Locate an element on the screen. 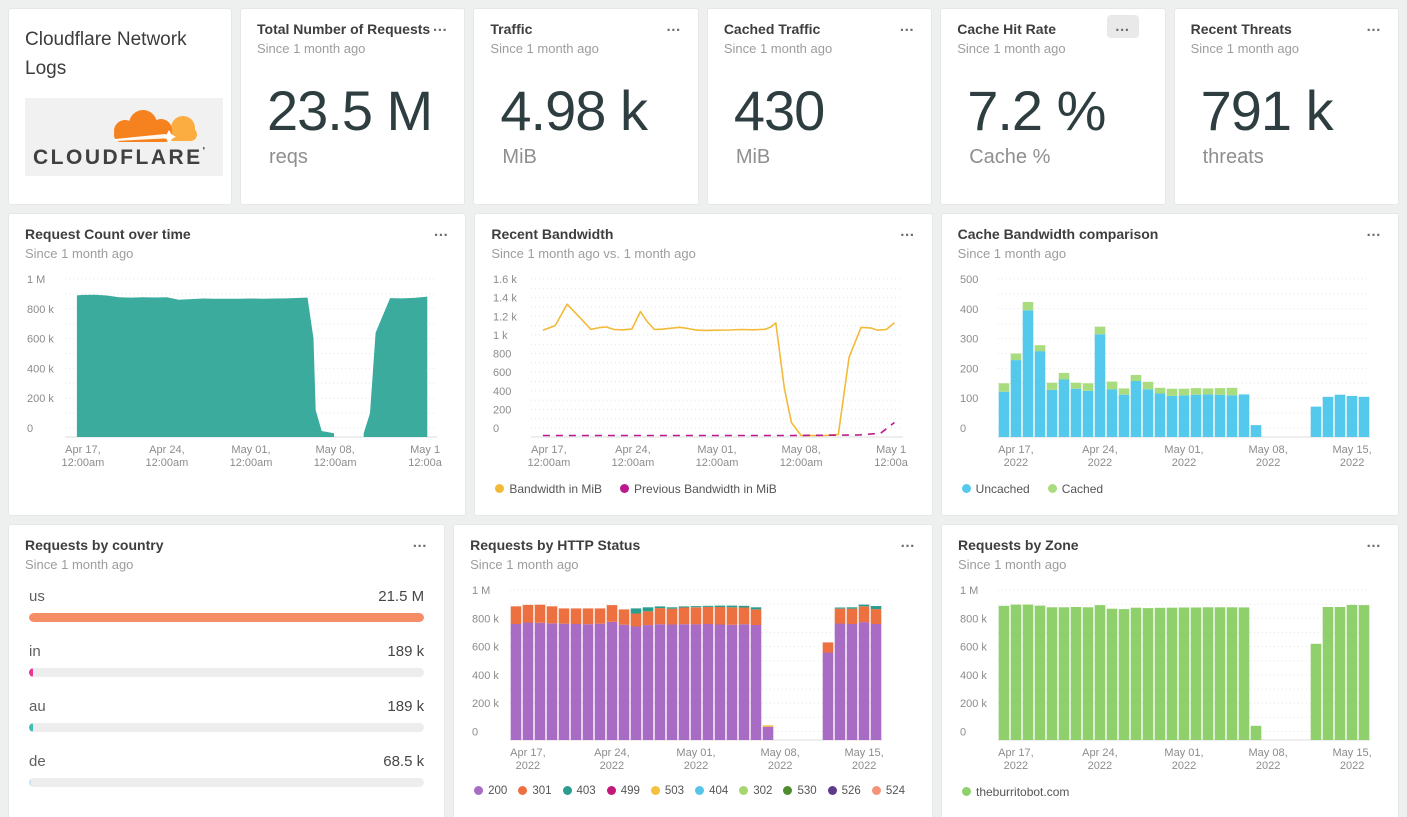 The image size is (1407, 817). legend-item: theburritobot.com is located at coordinates (1015, 792).